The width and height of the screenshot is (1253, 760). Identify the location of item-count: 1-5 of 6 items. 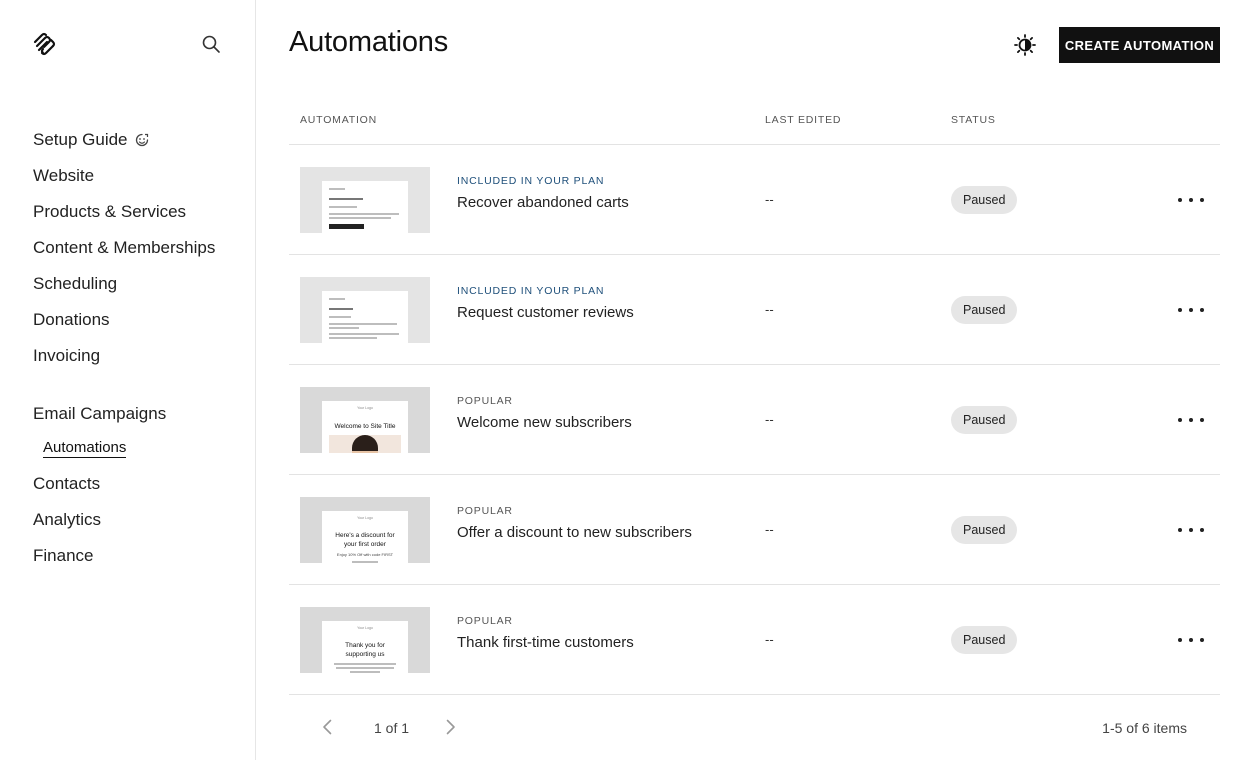
(1144, 728).